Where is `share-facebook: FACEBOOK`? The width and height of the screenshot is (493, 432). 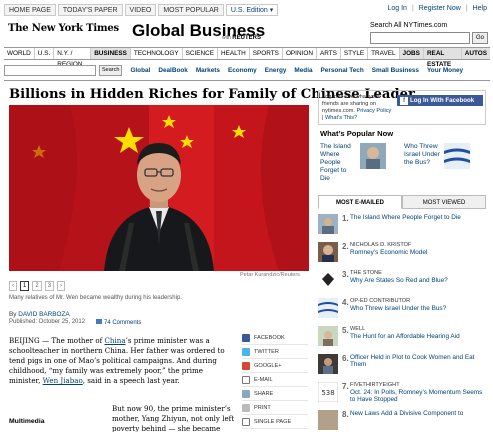
share-facebook: FACEBOOK is located at coordinates (275, 338).